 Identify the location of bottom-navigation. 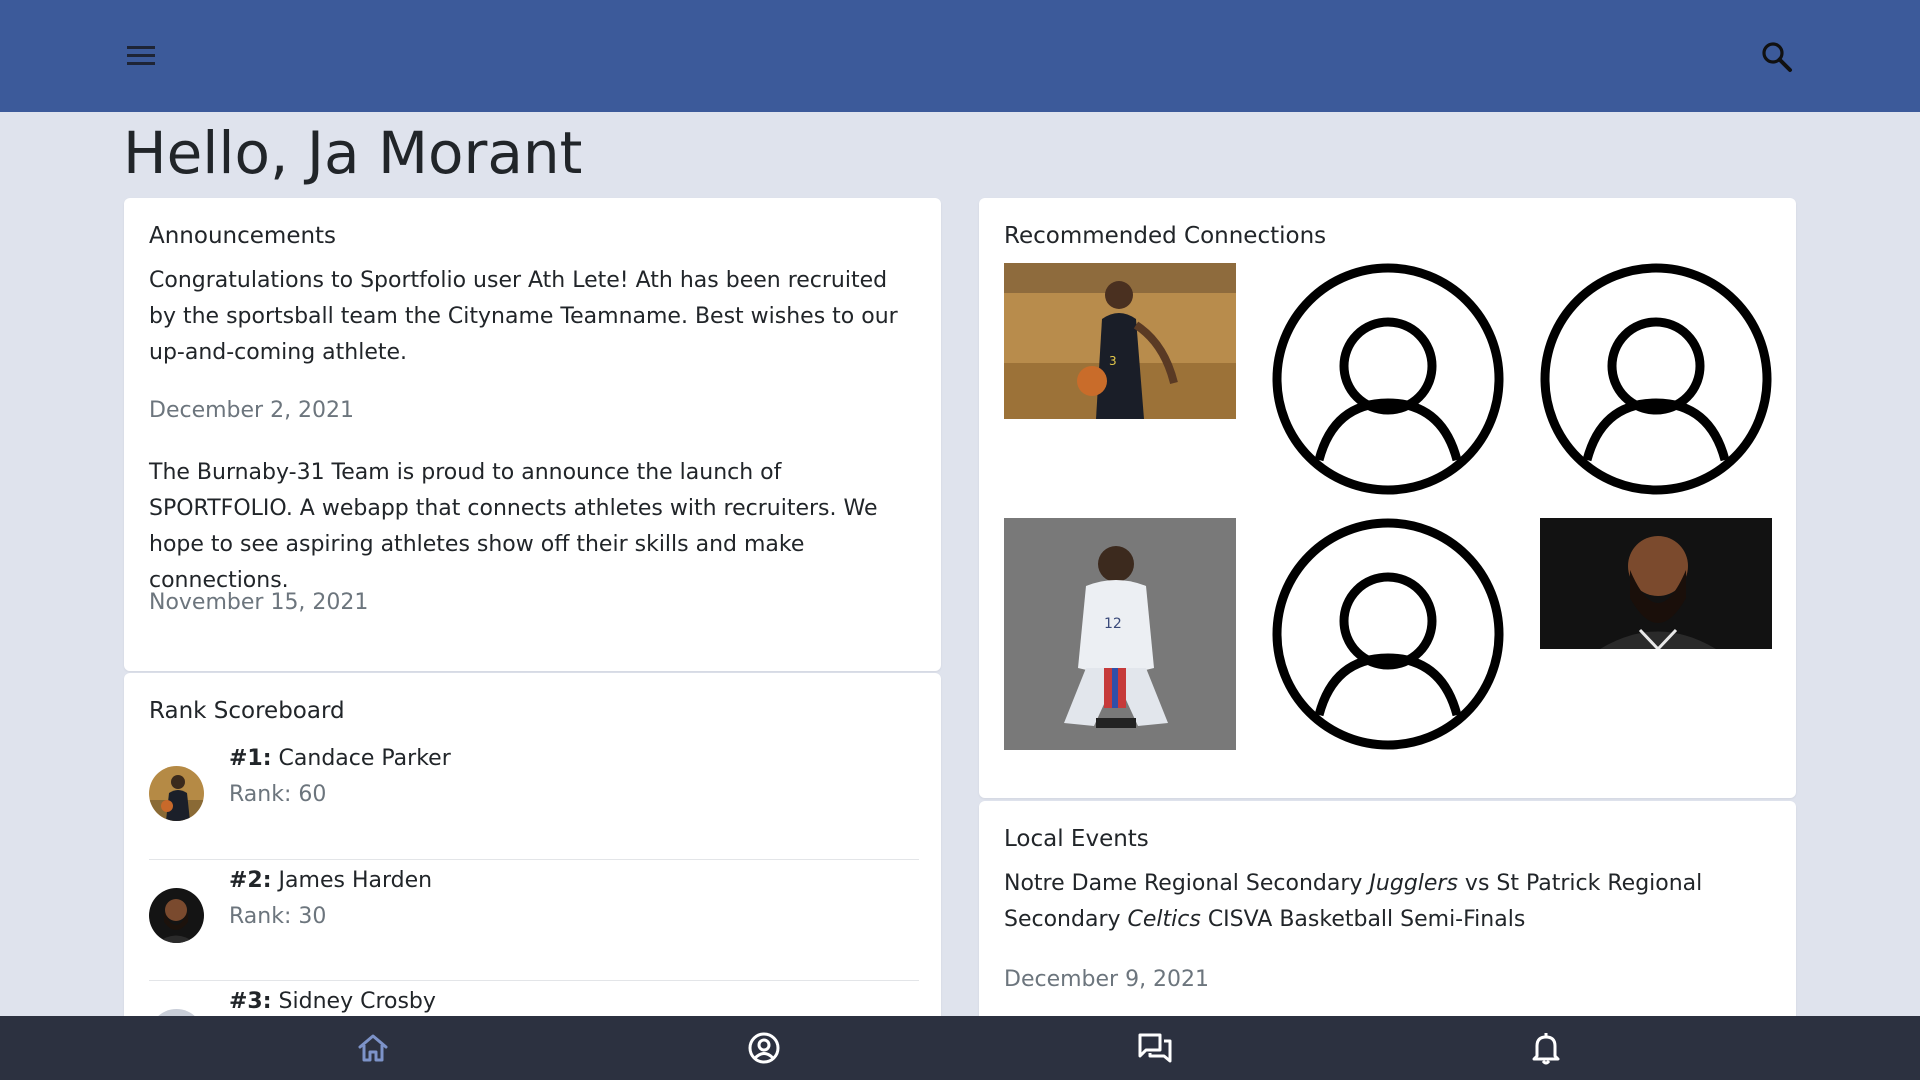
(960, 1048).